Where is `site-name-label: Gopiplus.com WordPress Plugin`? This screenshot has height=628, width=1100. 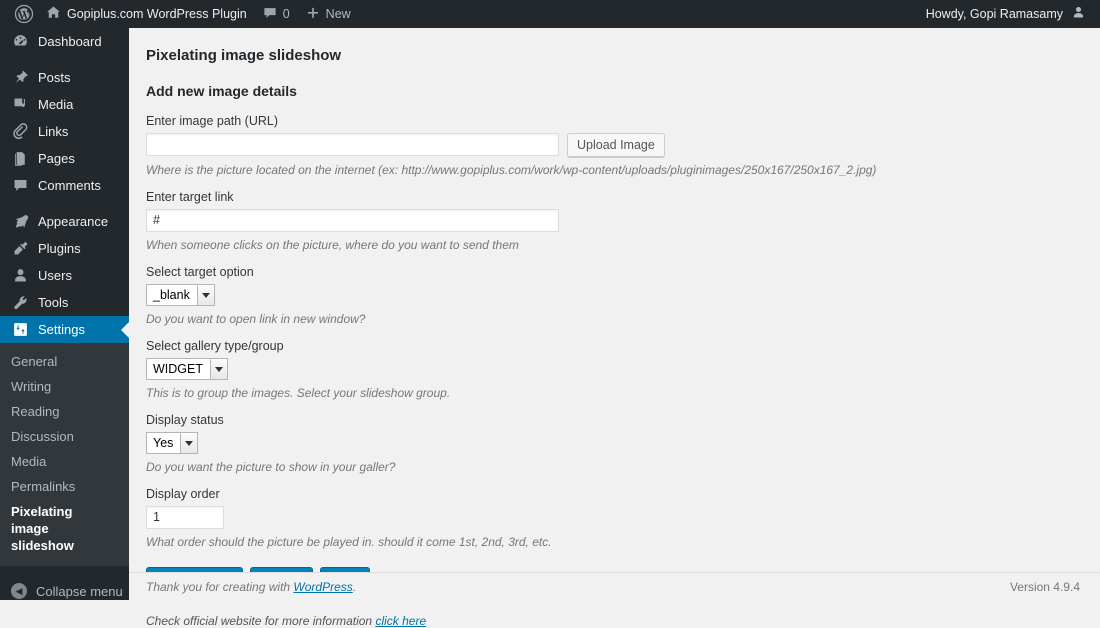 site-name-label: Gopiplus.com WordPress Plugin is located at coordinates (157, 14).